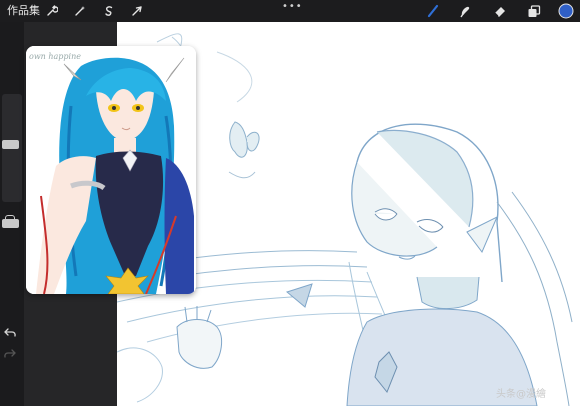 This screenshot has height=406, width=580. I want to click on layers-icon, so click(534, 11).